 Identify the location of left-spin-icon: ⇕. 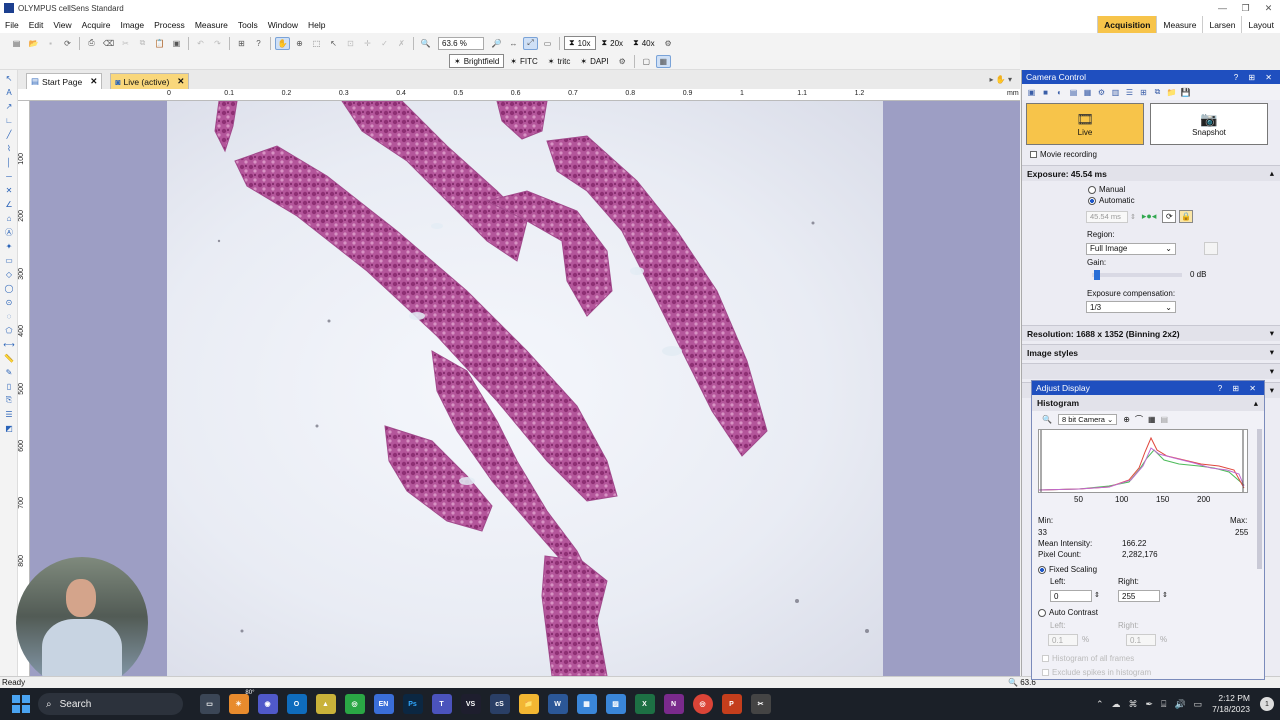
(1097, 595).